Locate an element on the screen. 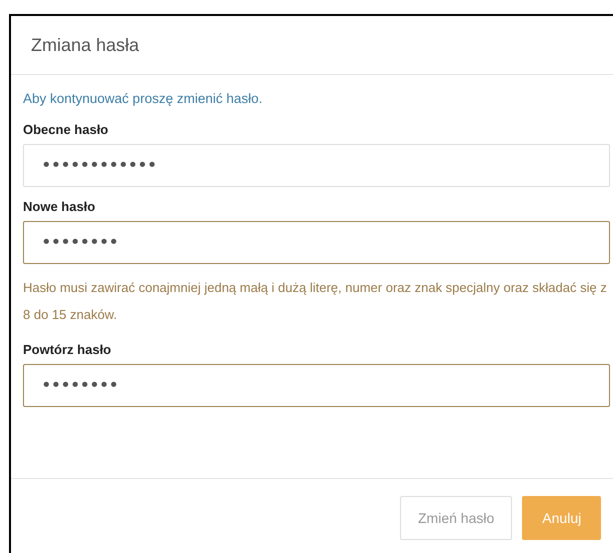  info-text: Aby kontynuować proszę zmienić hasło. is located at coordinates (143, 98).